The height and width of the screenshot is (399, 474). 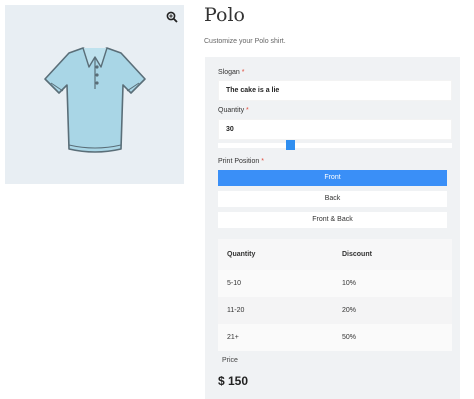 I want to click on quantity-slider, so click(x=335, y=145).